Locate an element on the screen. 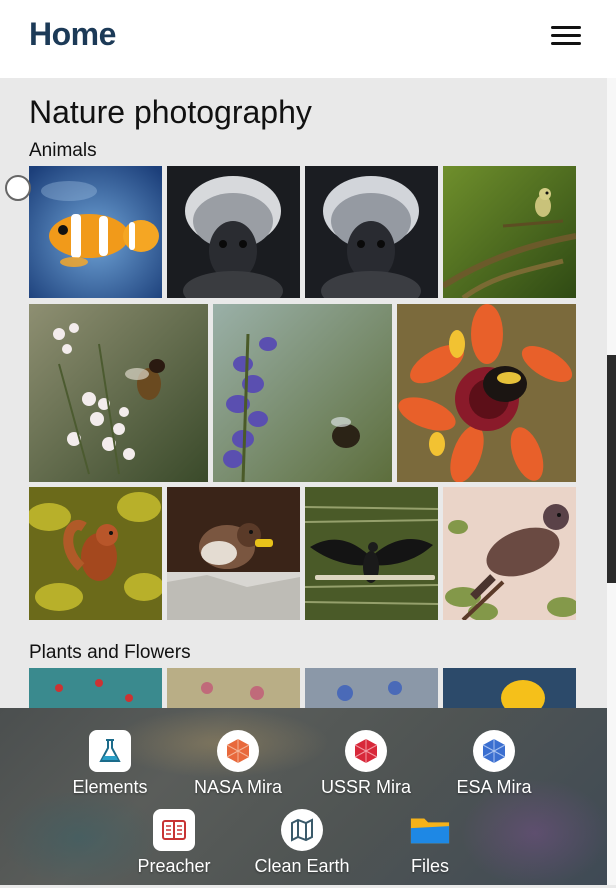  app-label: USSR Mira is located at coordinates (365, 787).